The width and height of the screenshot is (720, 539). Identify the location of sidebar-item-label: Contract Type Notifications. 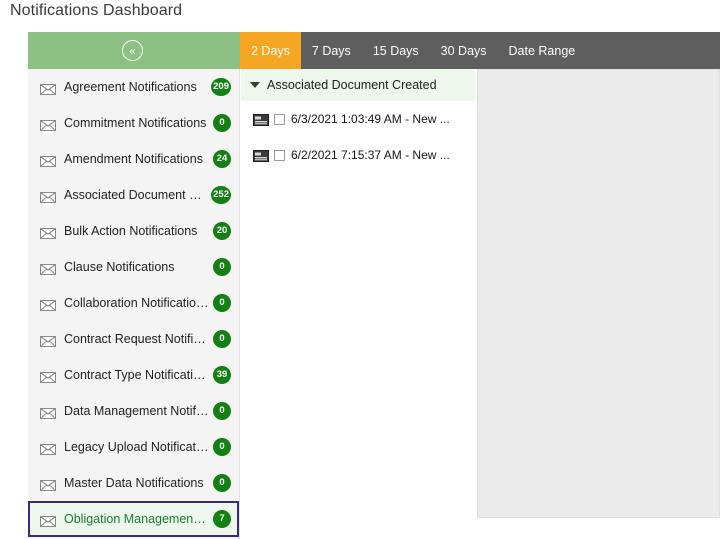
(138, 375).